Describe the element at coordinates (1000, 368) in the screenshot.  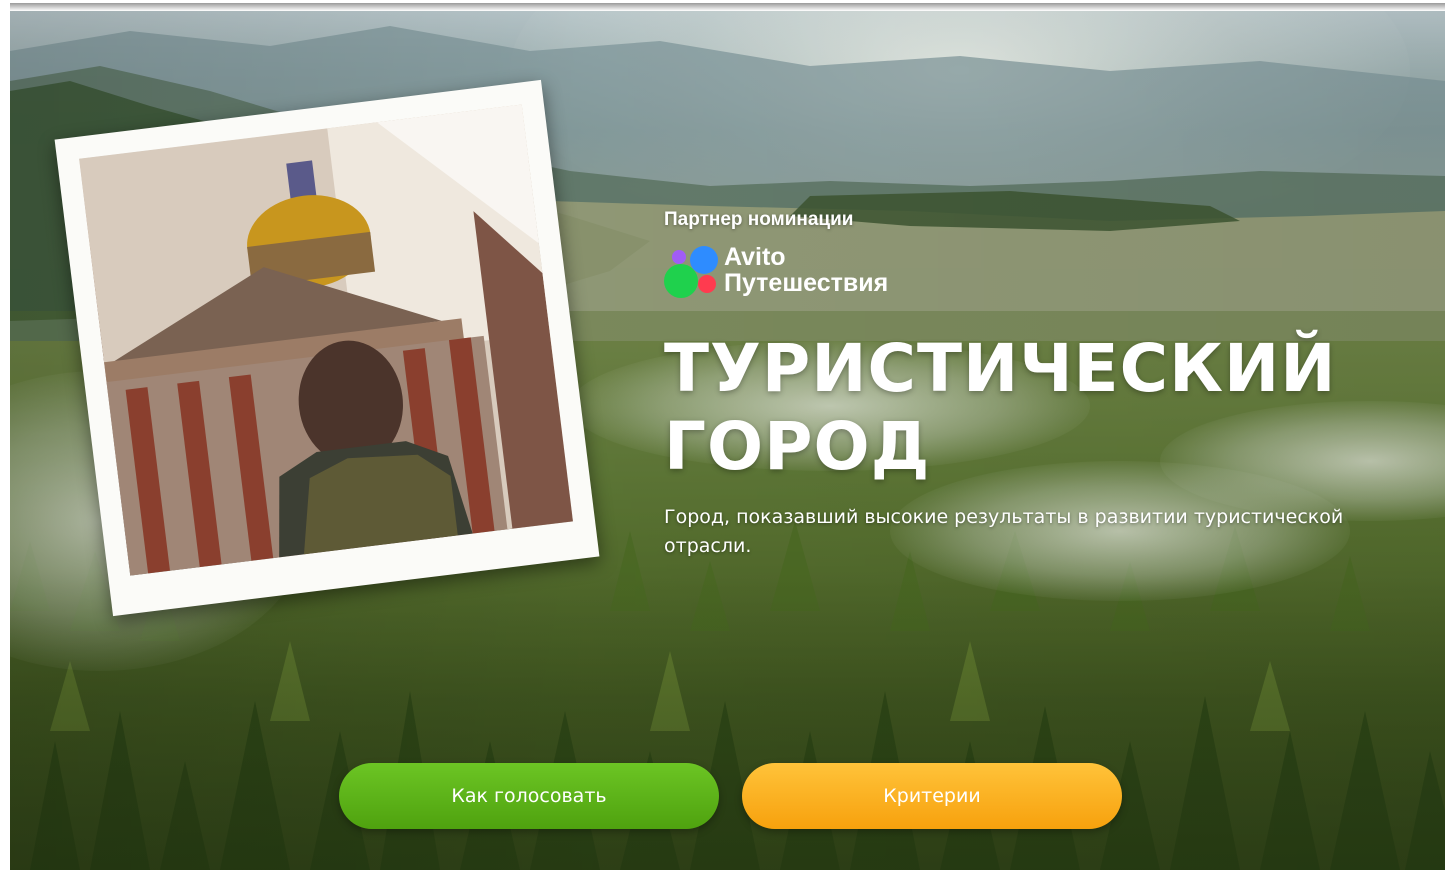
I see `title-line-1: ТУРИСТИЧЕСКИЙ` at that location.